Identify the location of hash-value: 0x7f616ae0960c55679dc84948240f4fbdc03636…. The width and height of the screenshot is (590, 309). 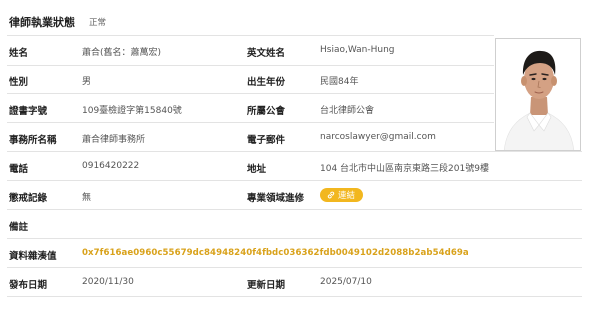
(275, 253).